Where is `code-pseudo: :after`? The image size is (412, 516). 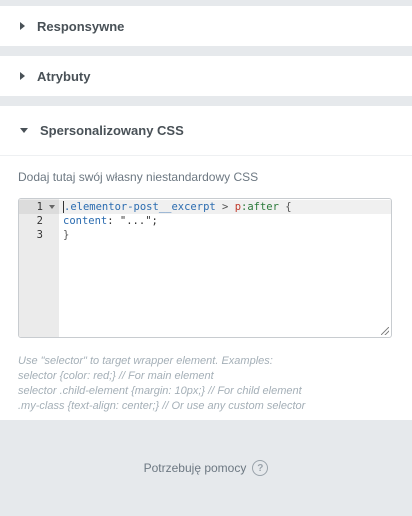 code-pseudo: :after is located at coordinates (260, 207).